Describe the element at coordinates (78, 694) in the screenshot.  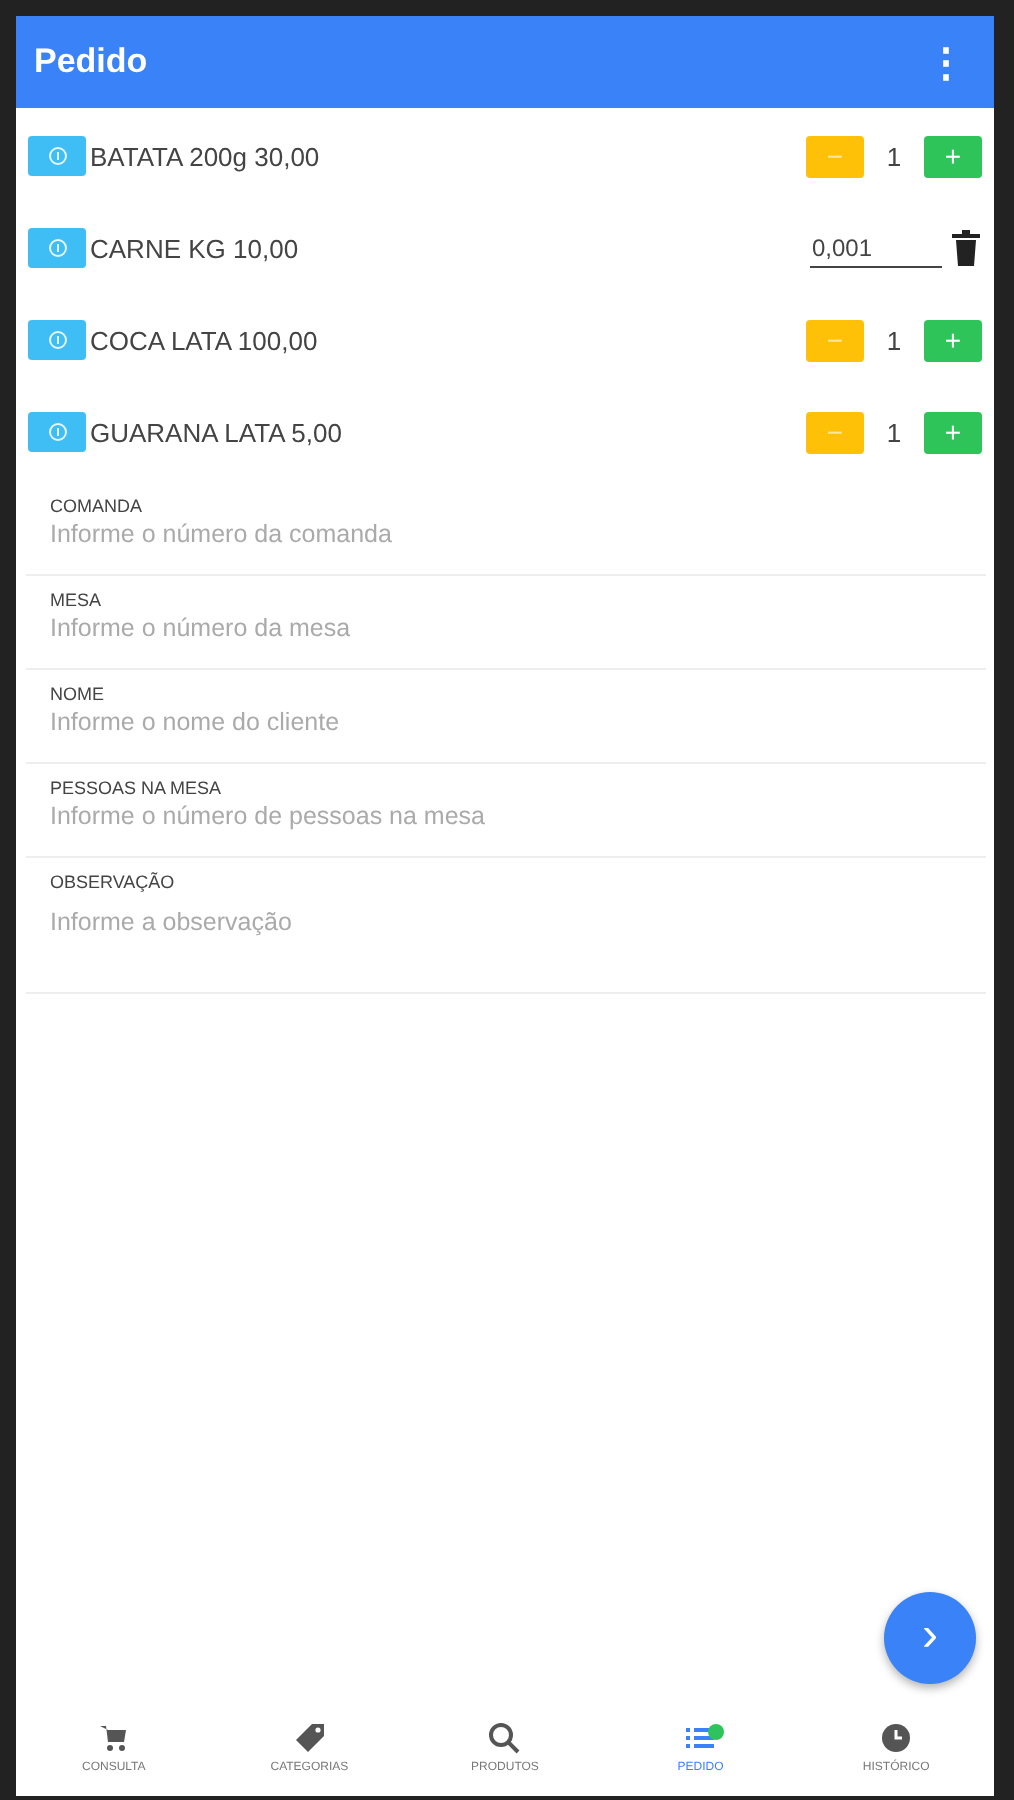
I see `field-label: NOME` at that location.